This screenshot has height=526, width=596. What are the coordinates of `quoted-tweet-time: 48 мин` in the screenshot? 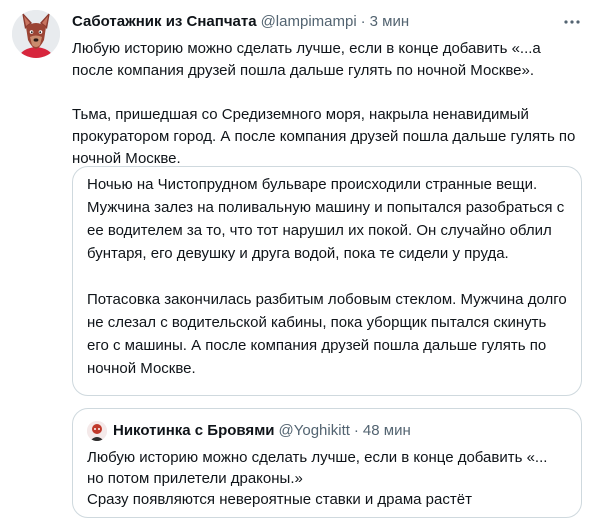 It's located at (387, 431).